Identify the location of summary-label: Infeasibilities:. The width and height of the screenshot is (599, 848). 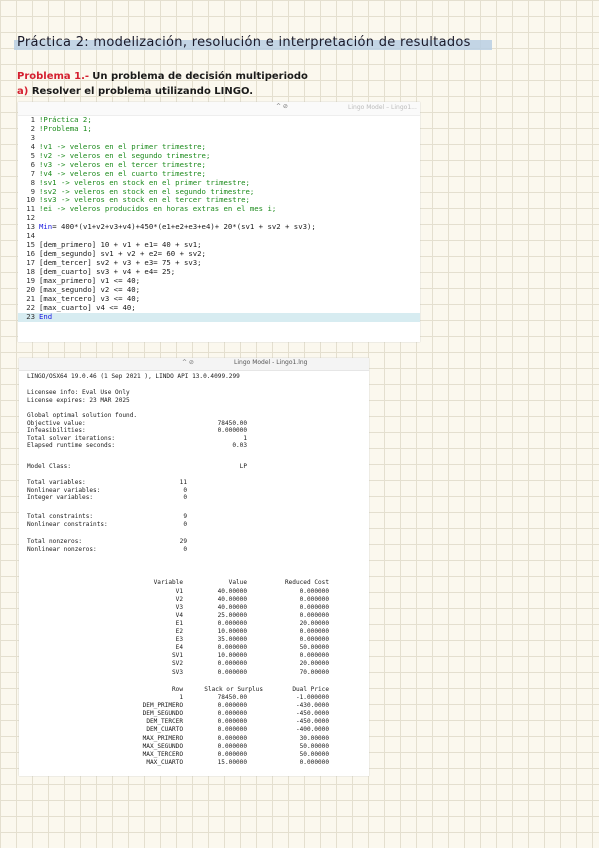
(56, 430).